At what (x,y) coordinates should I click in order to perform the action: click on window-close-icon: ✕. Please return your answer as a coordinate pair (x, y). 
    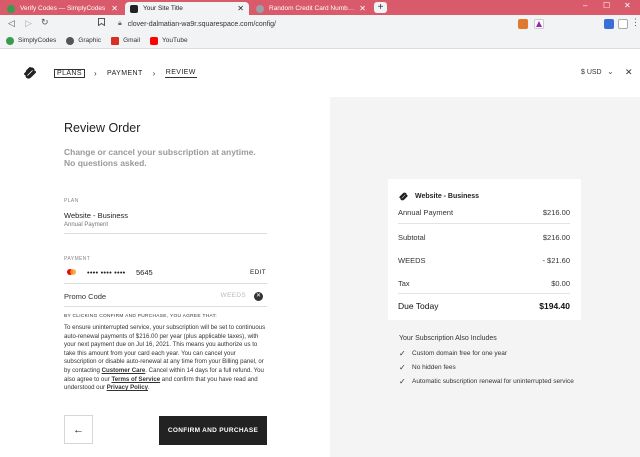
    Looking at the image, I should click on (627, 5).